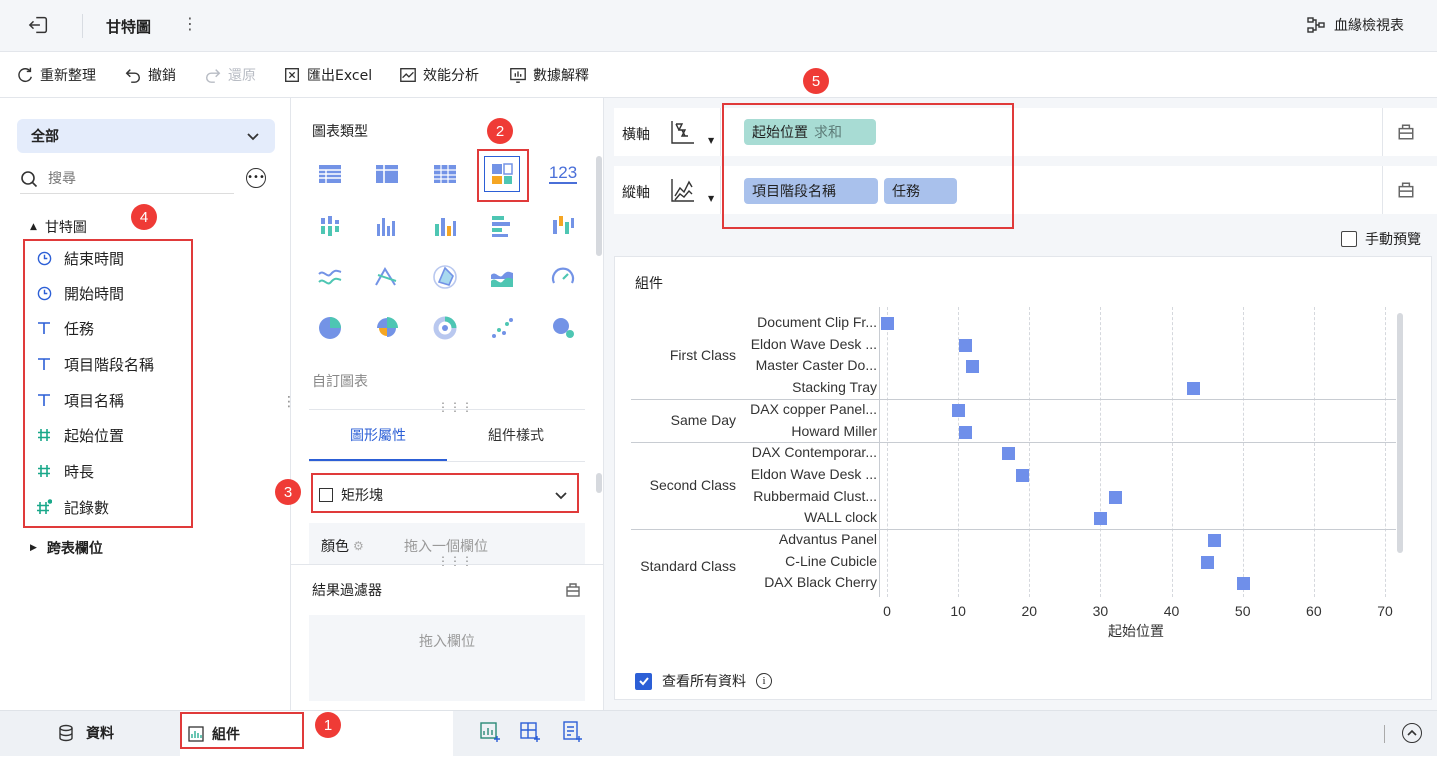 The height and width of the screenshot is (757, 1437). What do you see at coordinates (1400, 433) in the screenshot?
I see `chart-scrollbar` at bounding box center [1400, 433].